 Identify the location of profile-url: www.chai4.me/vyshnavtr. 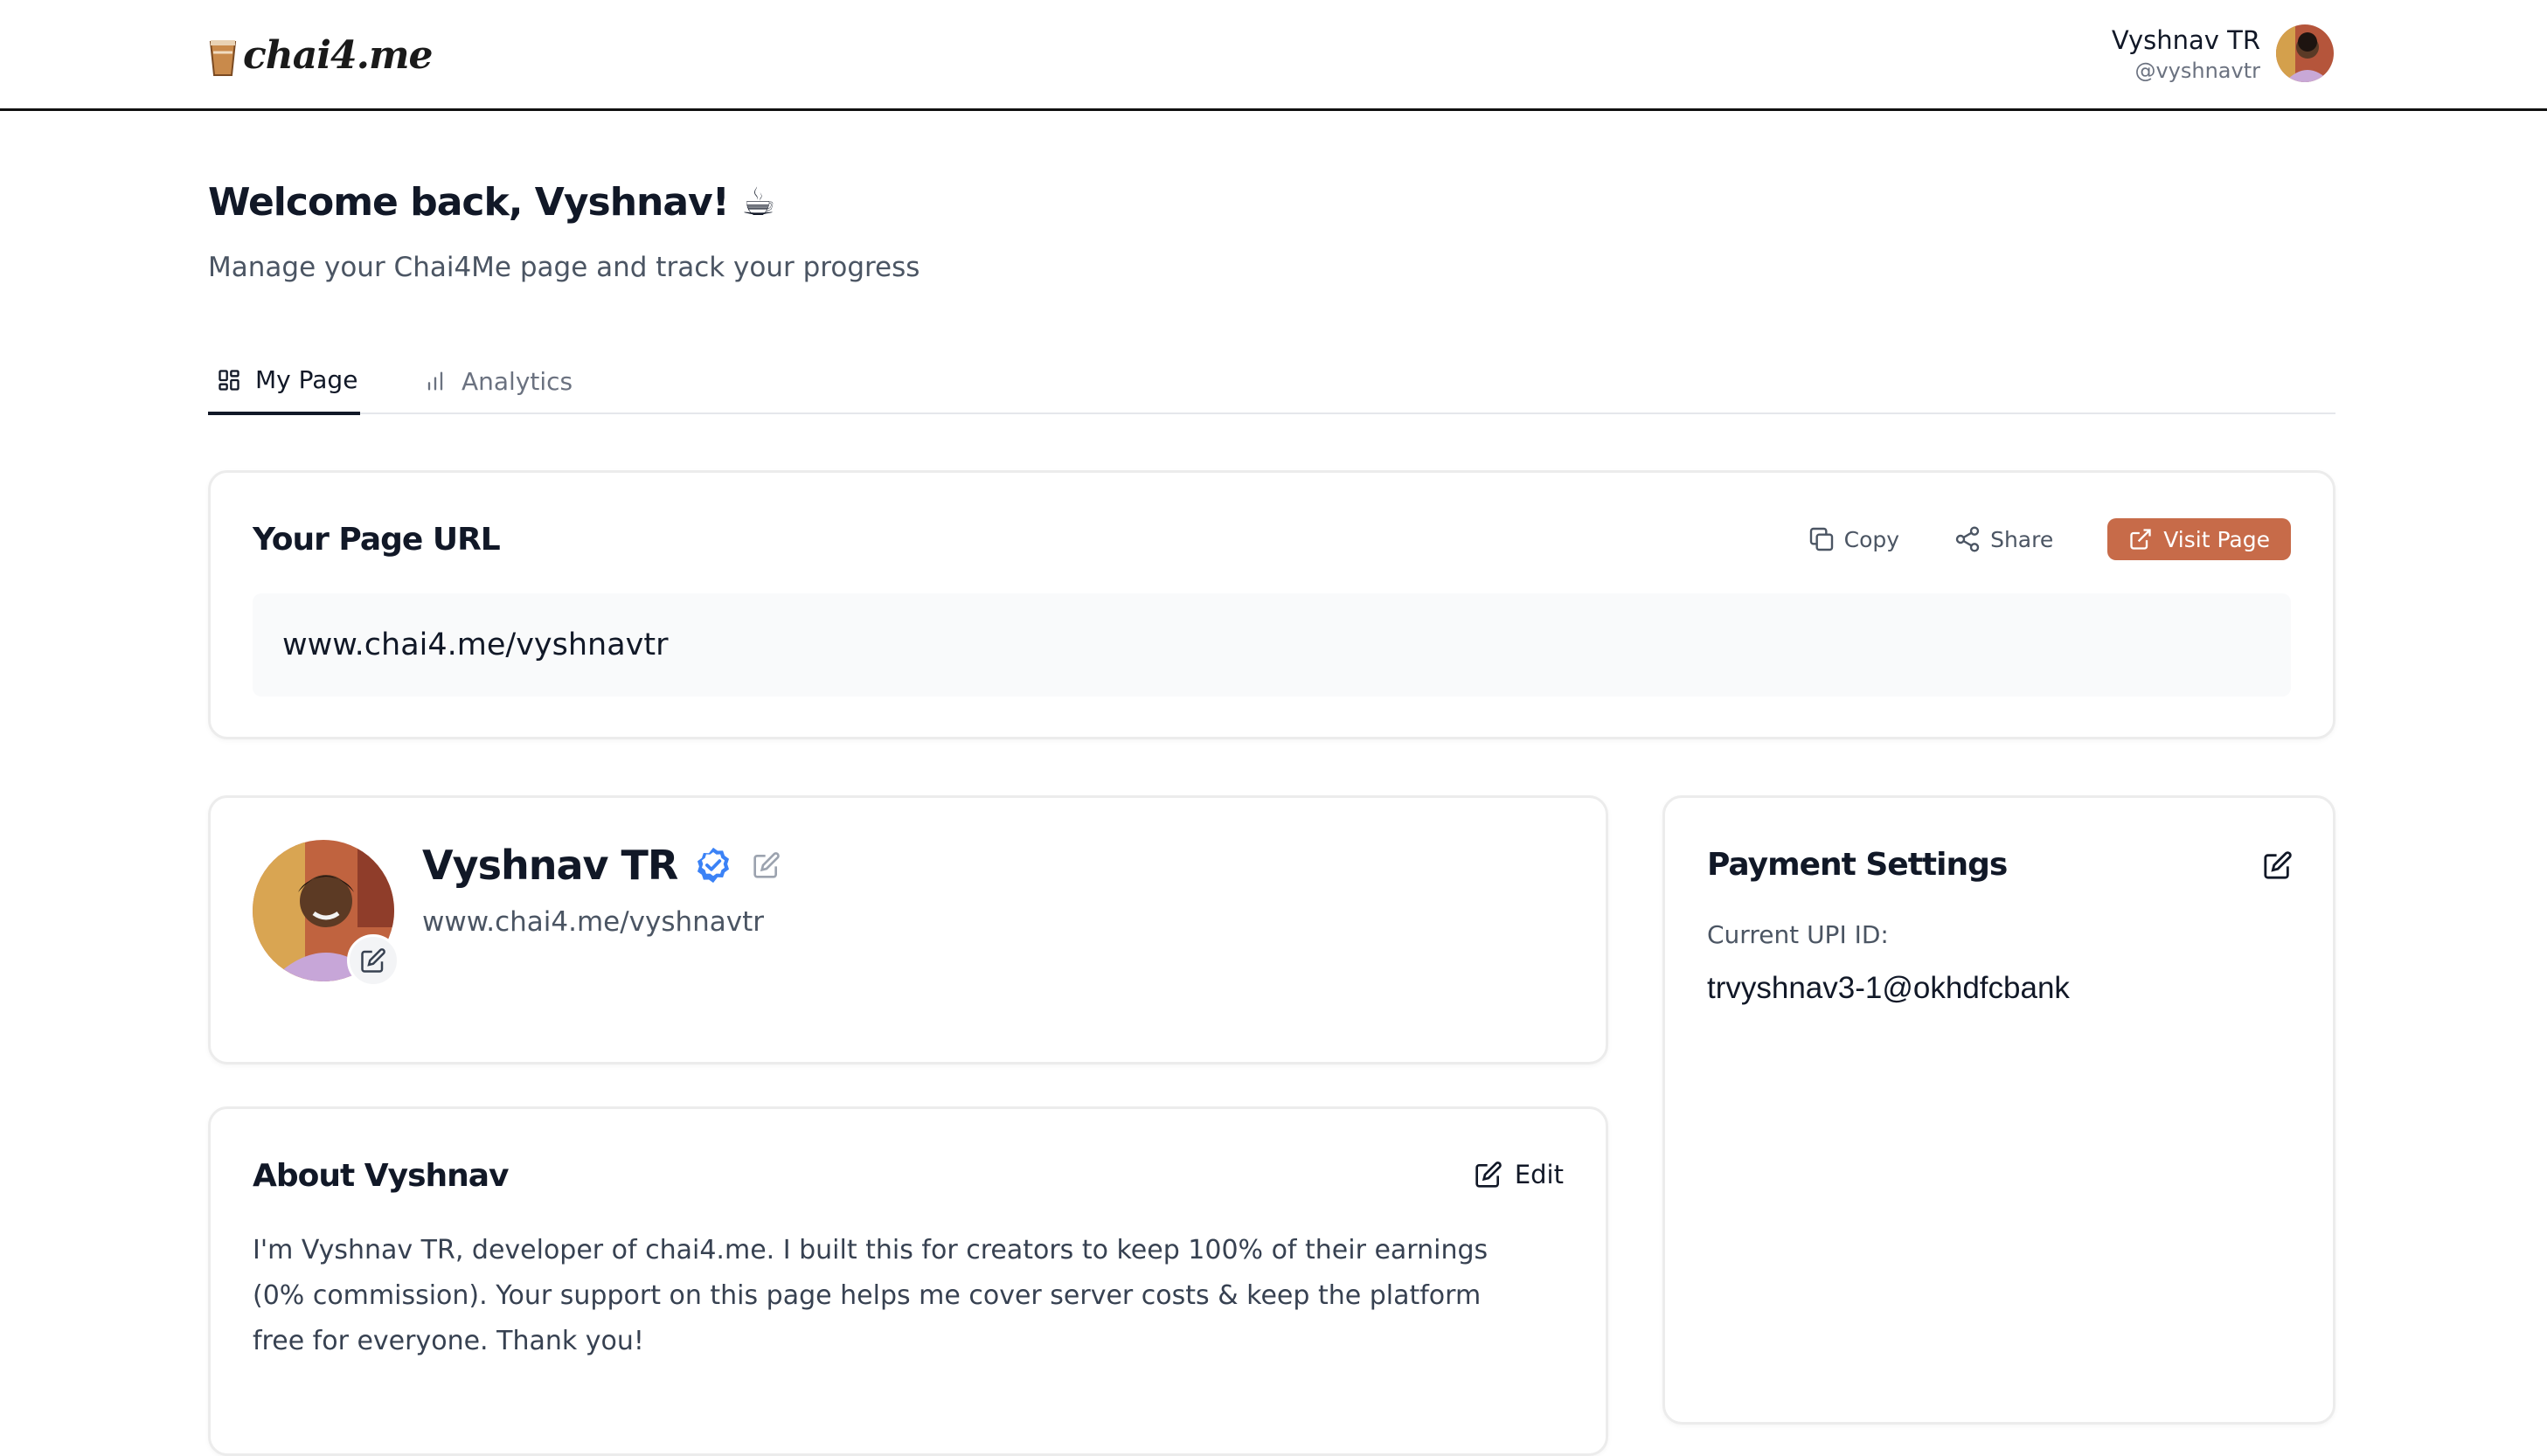
(593, 922).